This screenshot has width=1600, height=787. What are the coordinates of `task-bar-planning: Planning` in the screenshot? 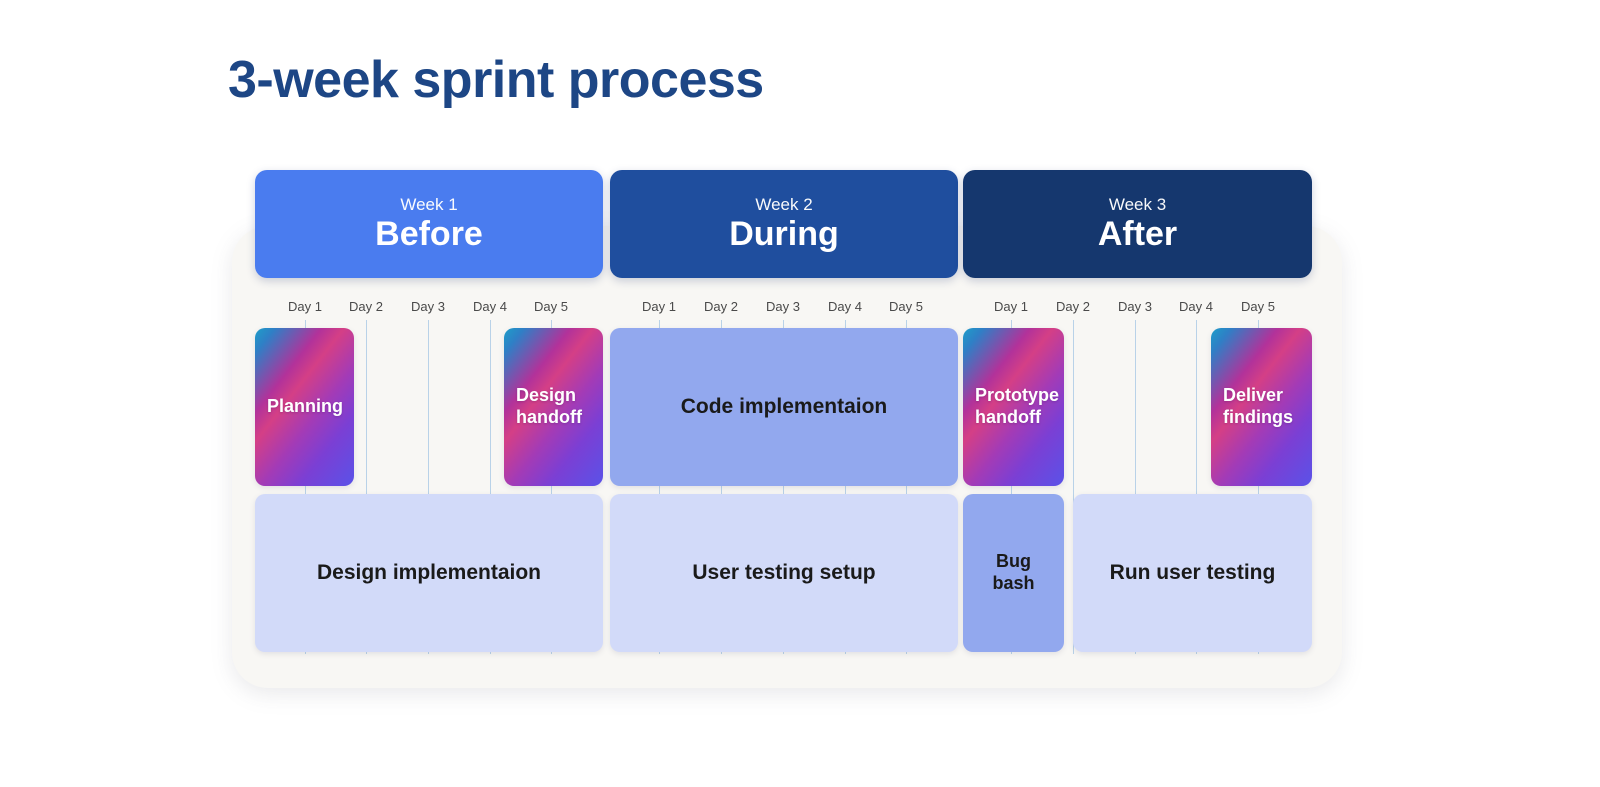 It's located at (304, 407).